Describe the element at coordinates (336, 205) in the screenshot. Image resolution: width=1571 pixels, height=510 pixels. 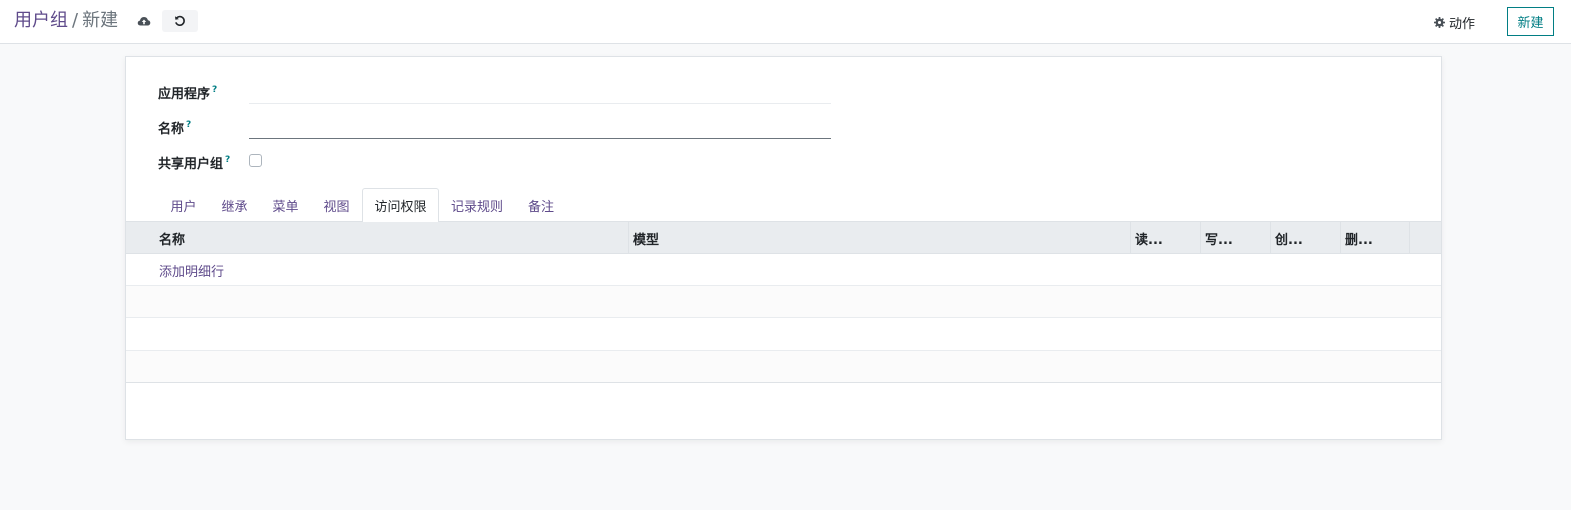
I see `tab-views: 视图` at that location.